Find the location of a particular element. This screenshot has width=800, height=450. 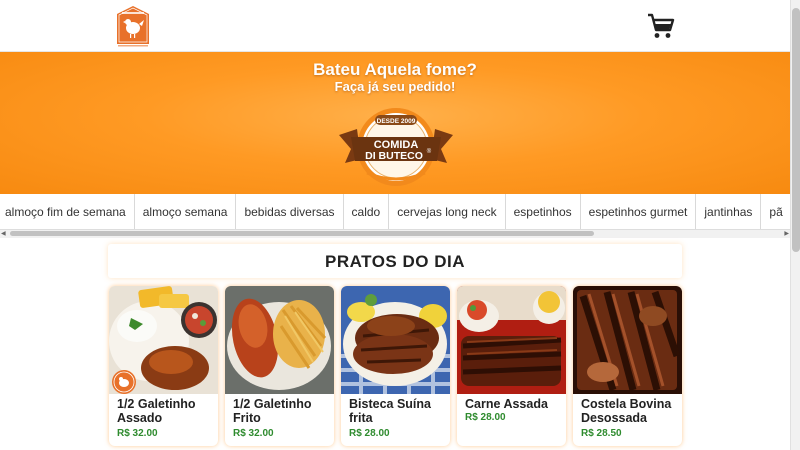

category-partial: pã is located at coordinates (775, 211).